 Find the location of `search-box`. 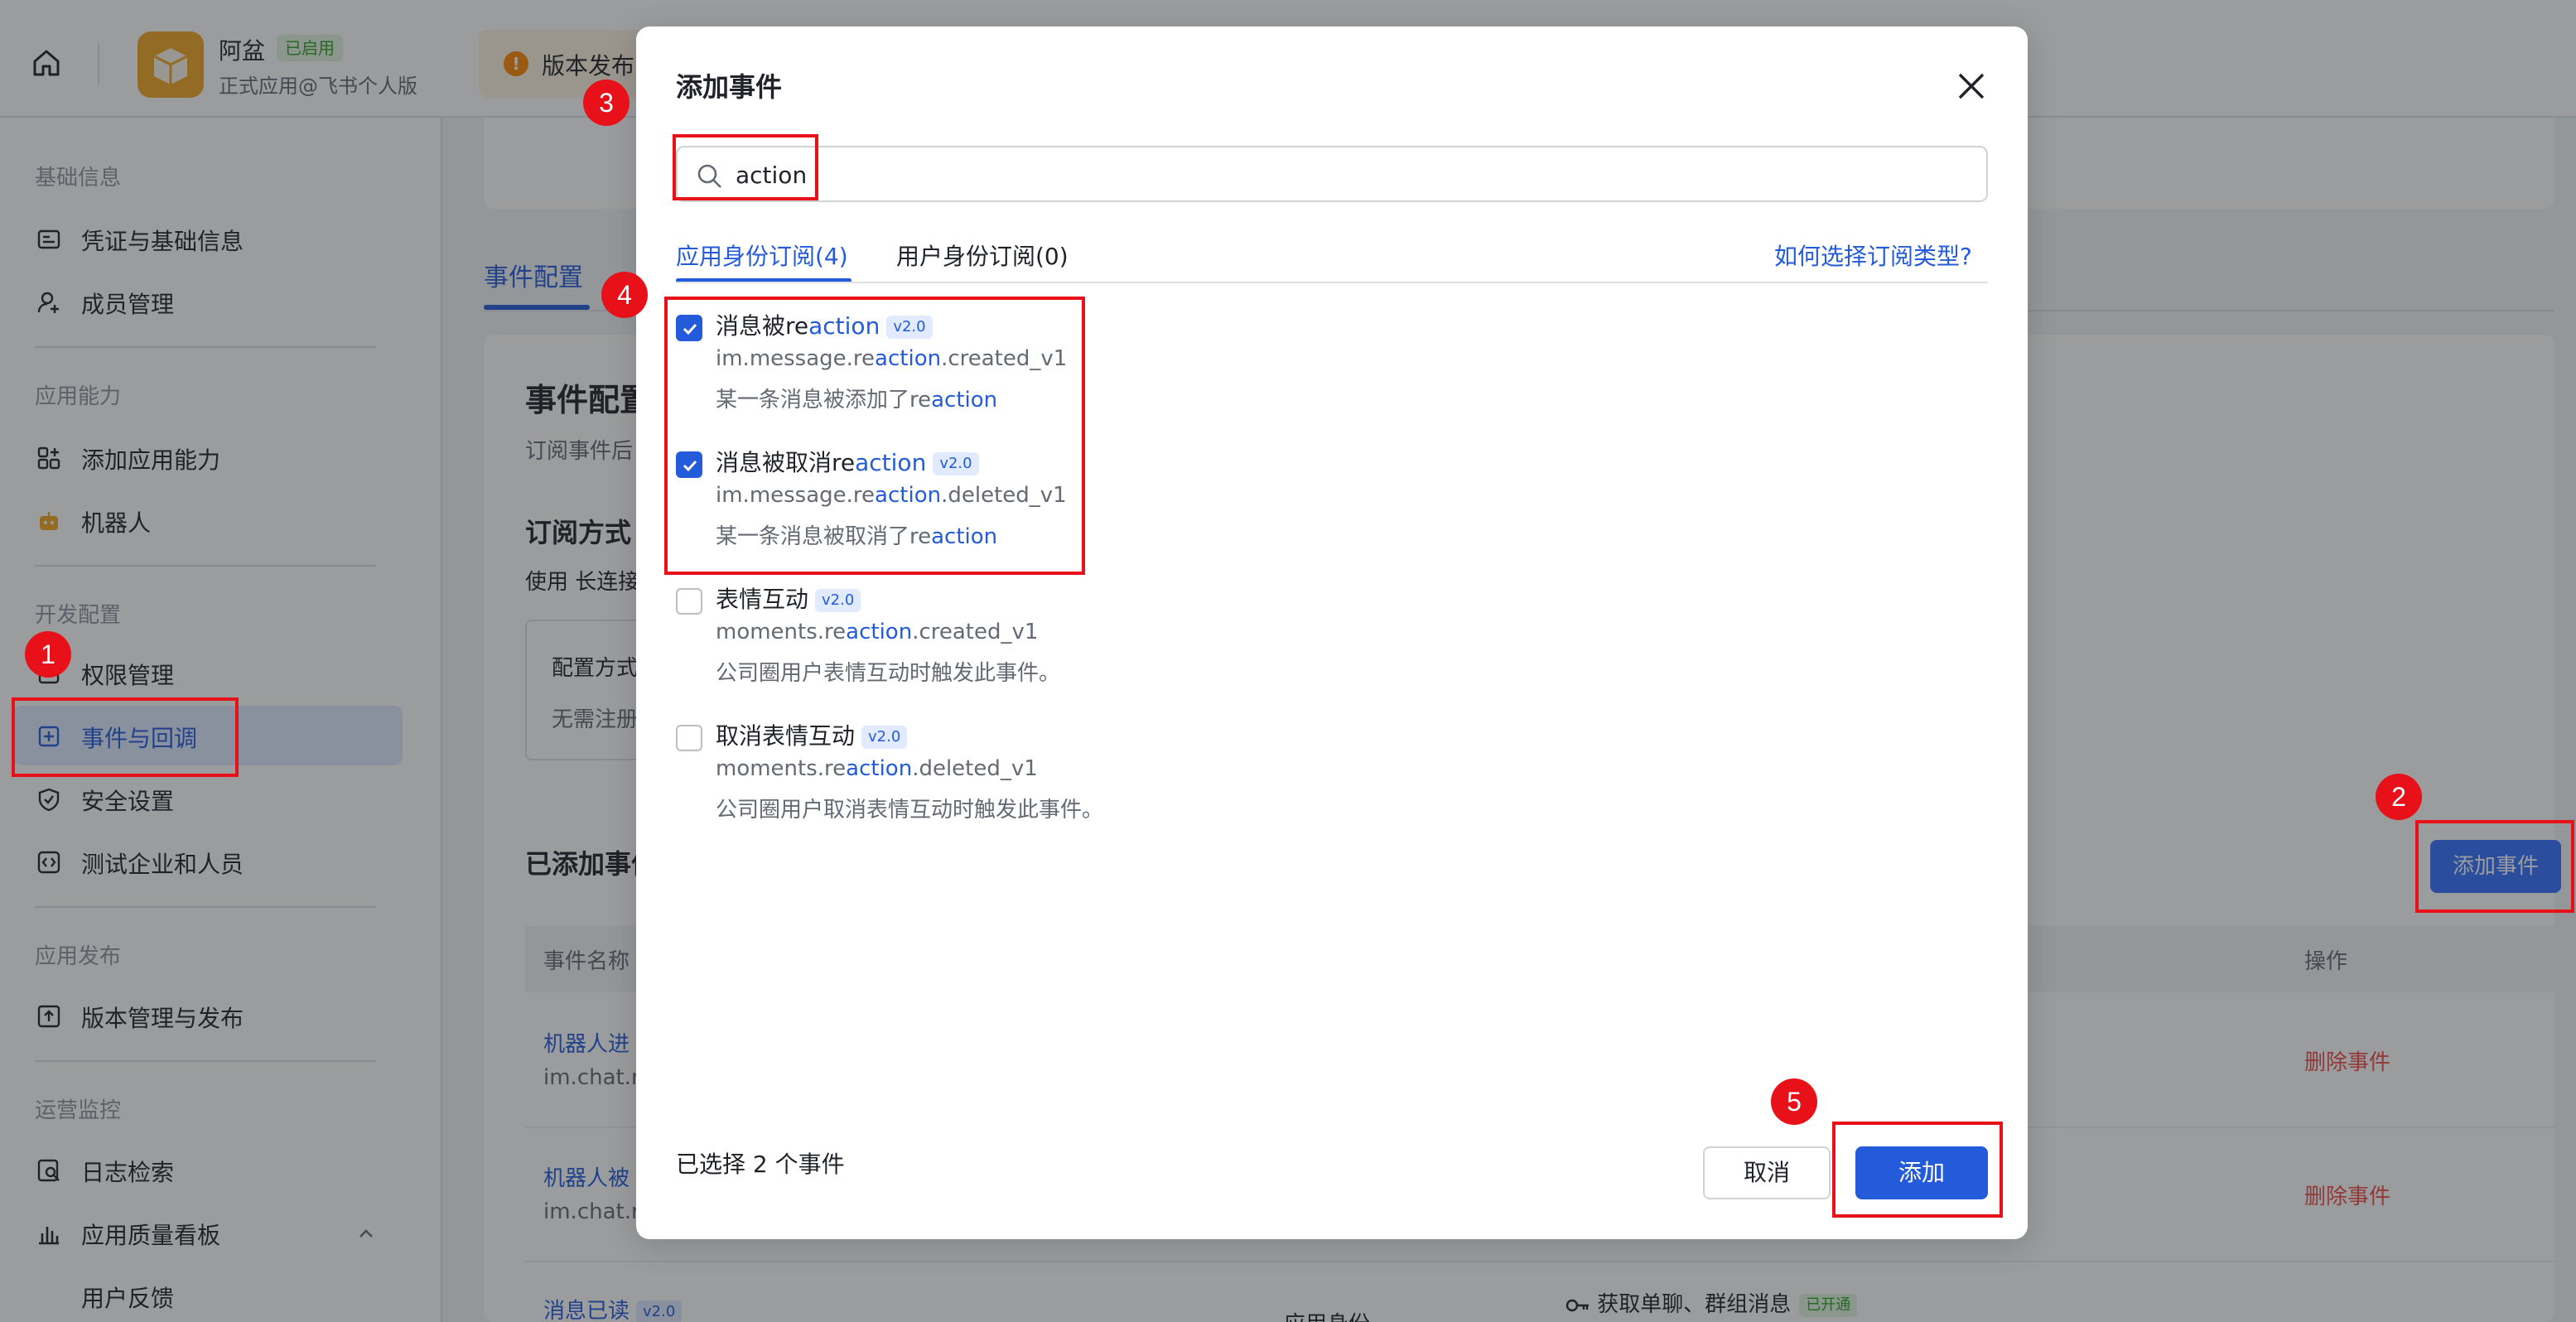

search-box is located at coordinates (1332, 174).